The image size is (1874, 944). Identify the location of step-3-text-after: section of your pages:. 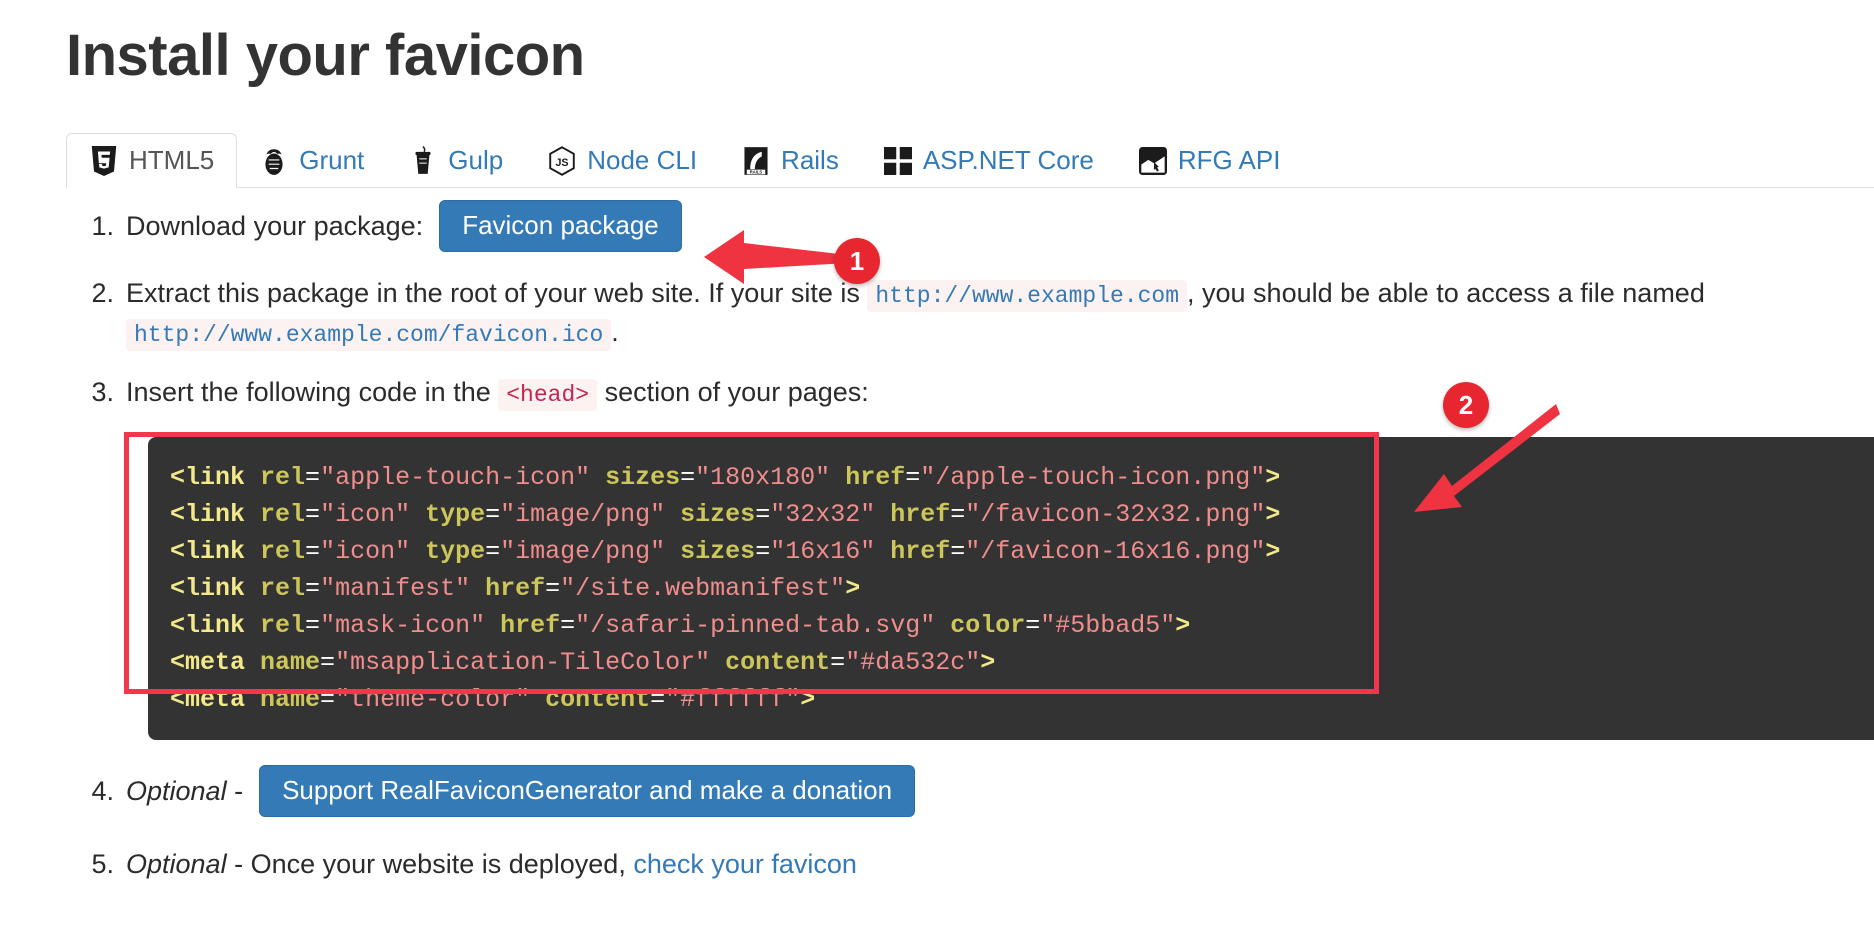
(736, 392).